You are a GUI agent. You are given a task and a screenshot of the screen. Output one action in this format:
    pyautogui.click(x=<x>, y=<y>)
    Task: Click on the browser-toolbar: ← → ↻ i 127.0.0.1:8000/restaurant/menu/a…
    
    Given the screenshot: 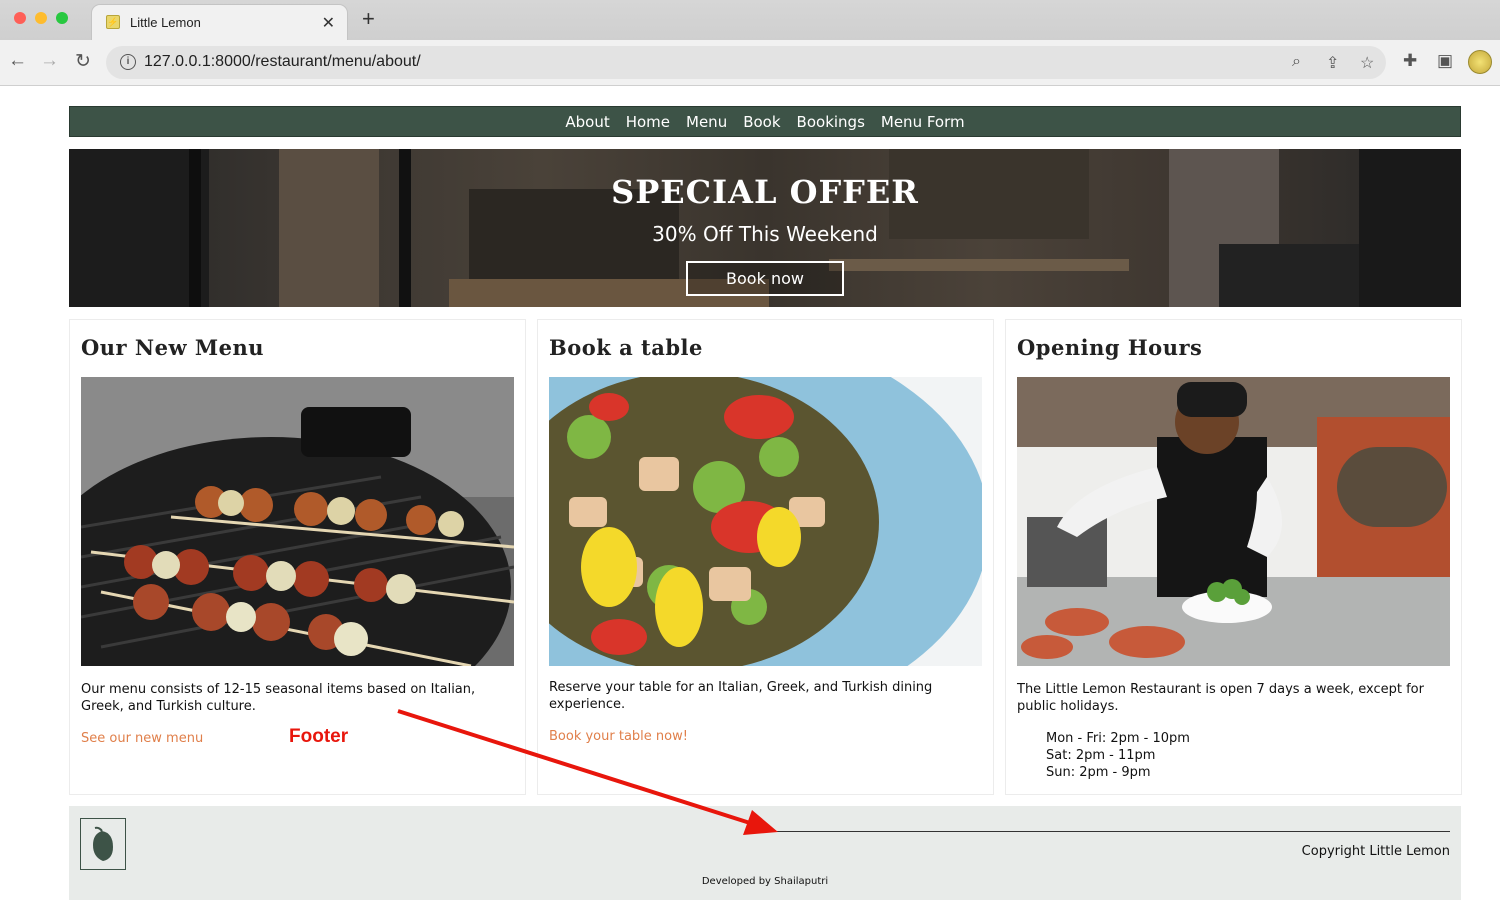 What is the action you would take?
    pyautogui.click(x=750, y=63)
    